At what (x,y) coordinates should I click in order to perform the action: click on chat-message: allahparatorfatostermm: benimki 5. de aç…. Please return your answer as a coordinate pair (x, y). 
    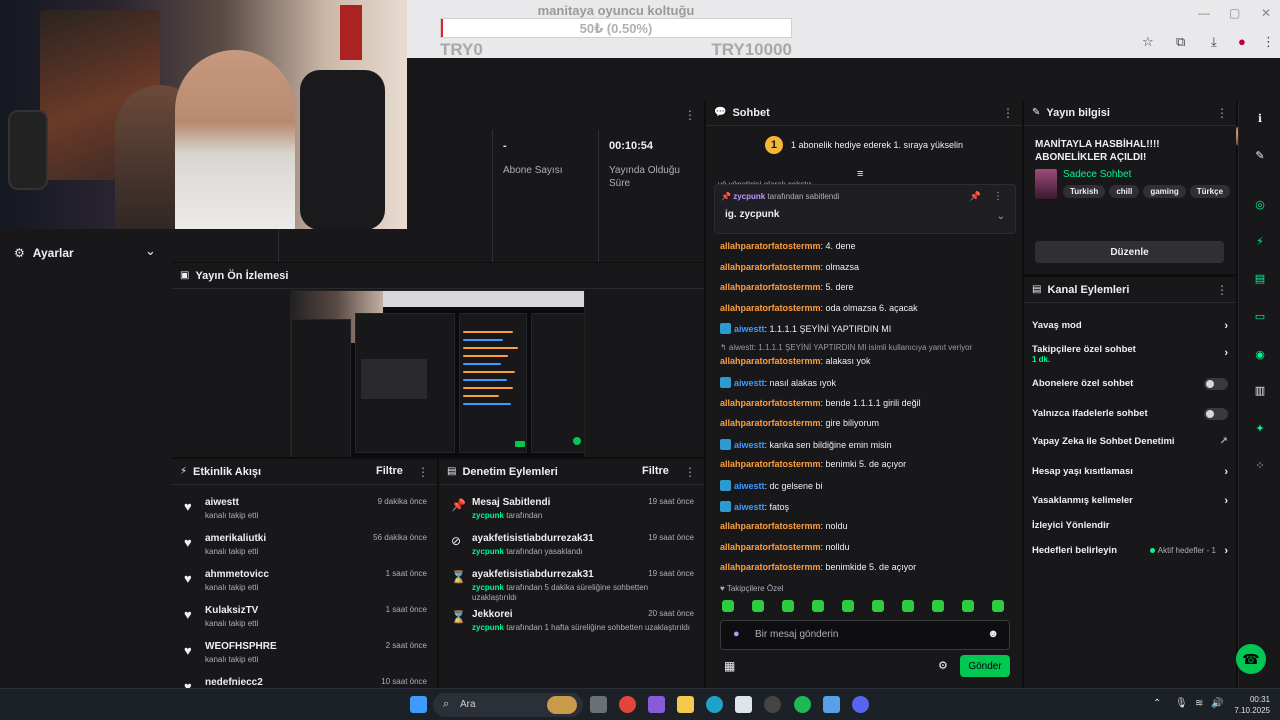
    Looking at the image, I should click on (813, 464).